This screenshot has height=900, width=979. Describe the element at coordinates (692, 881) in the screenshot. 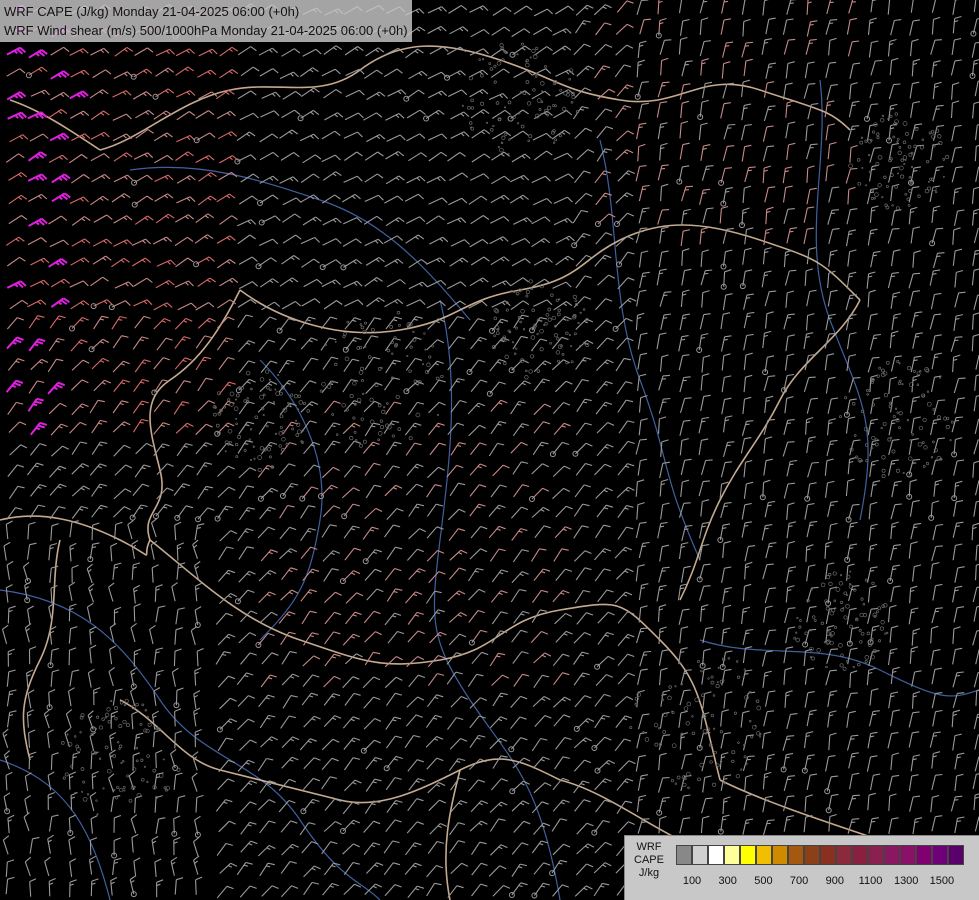

I see `legend-tick-label: 100` at that location.